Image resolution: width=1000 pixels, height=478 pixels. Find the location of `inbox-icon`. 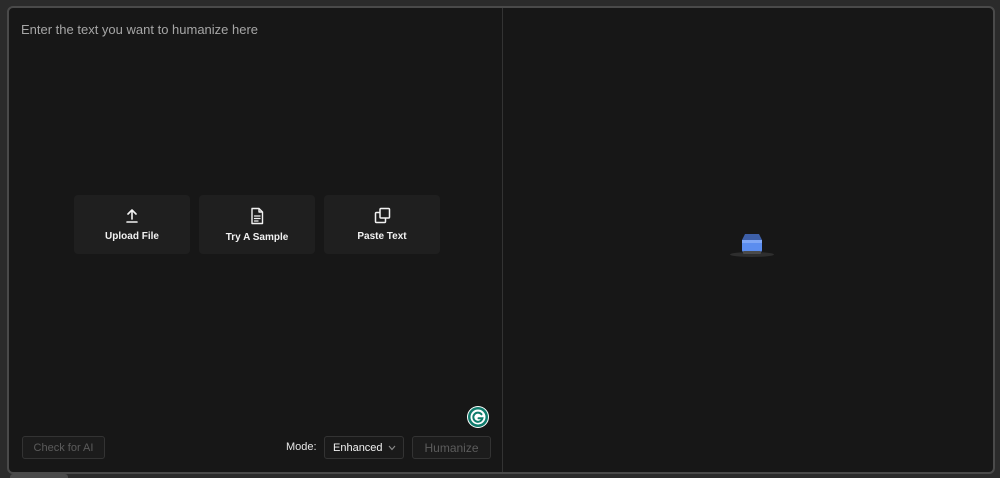

inbox-icon is located at coordinates (752, 245).